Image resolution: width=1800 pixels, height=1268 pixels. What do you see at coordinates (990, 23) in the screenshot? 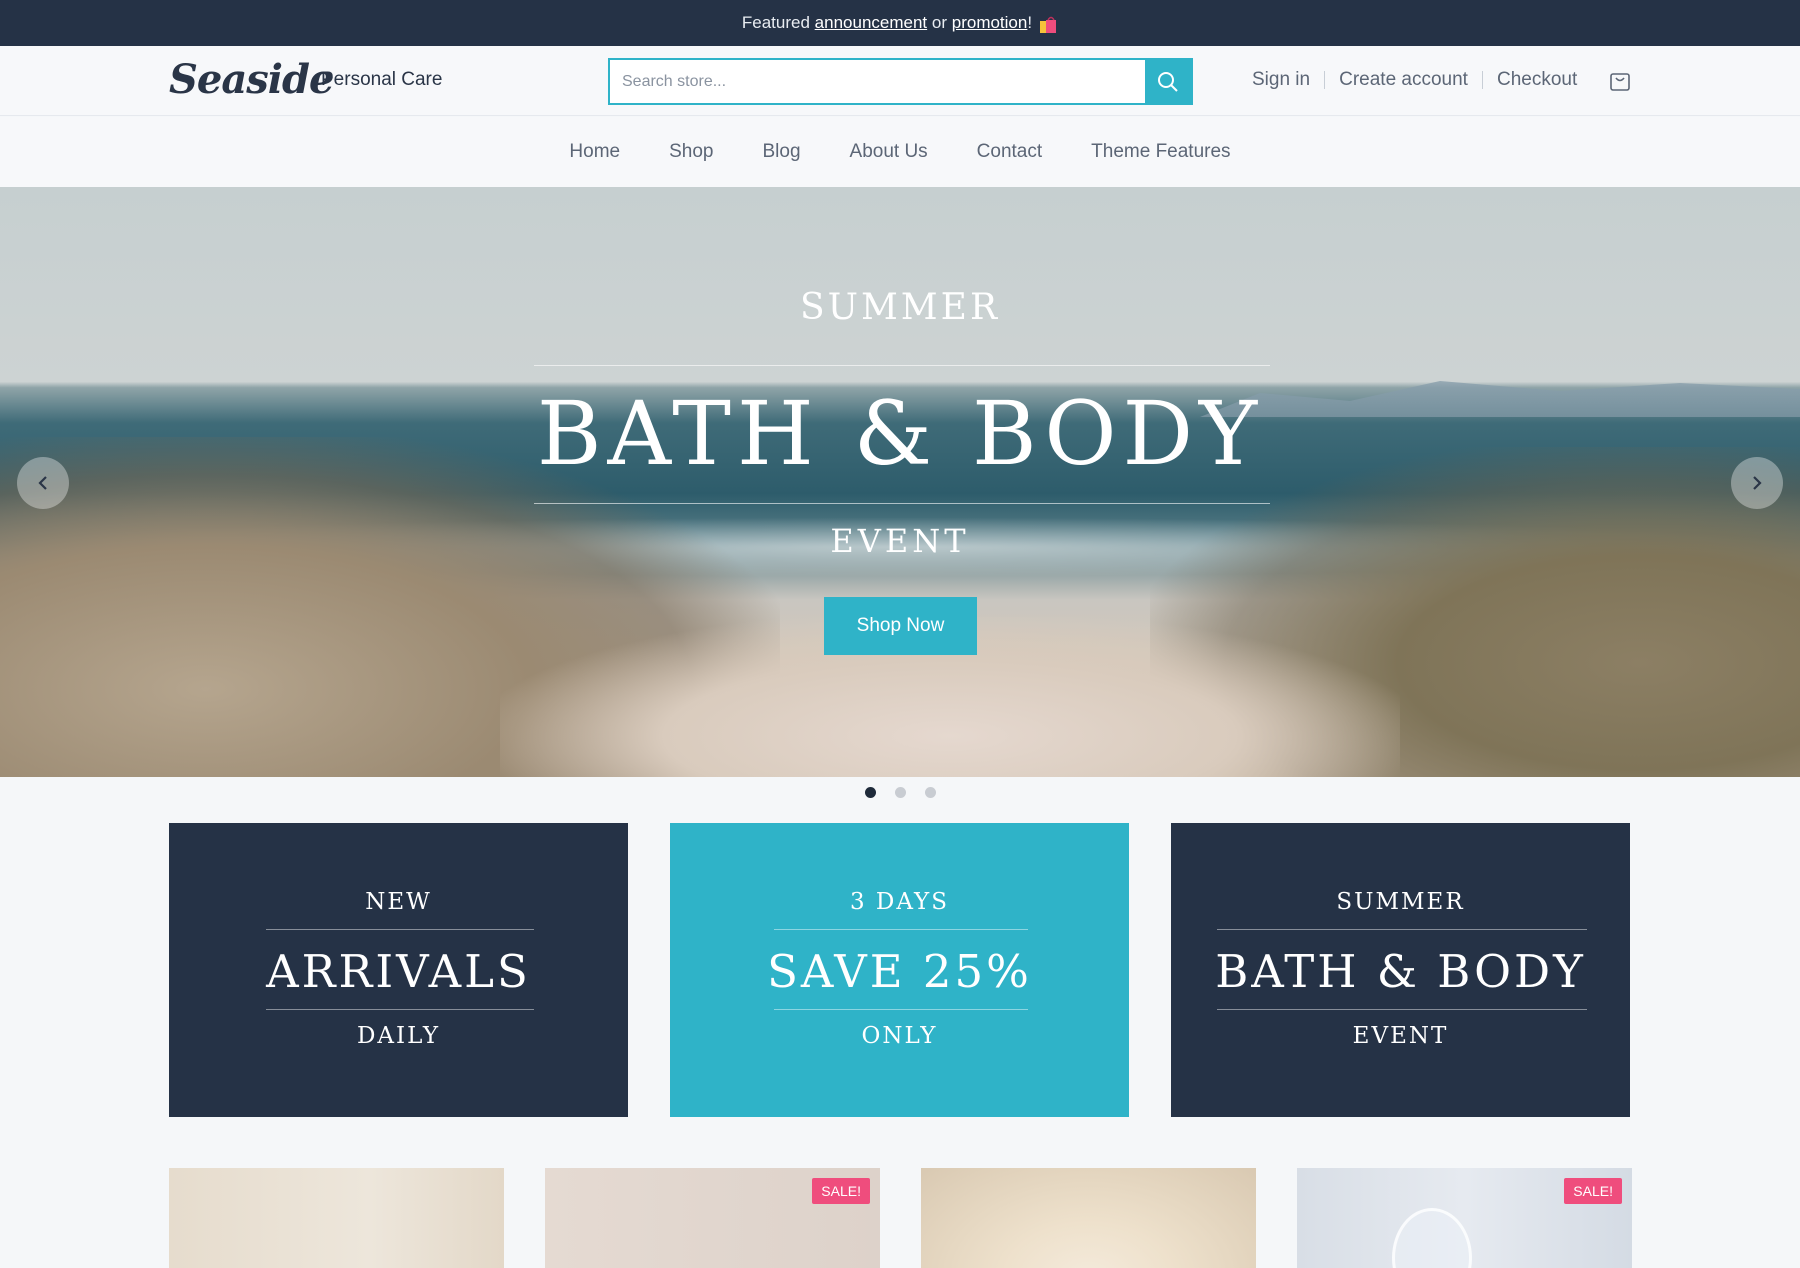
I see `promotion-link: promotion` at bounding box center [990, 23].